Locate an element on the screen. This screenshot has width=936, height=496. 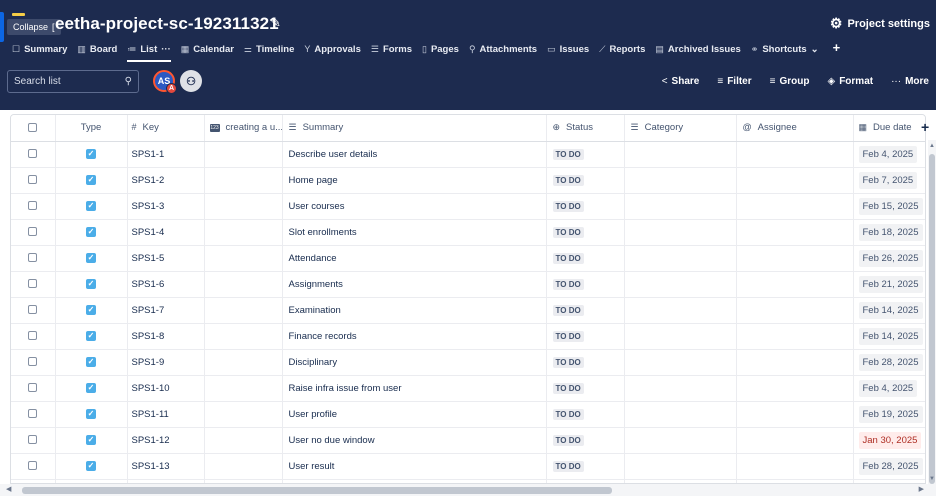
due-date-chip: Jan 30, 2025 is located at coordinates (890, 440).